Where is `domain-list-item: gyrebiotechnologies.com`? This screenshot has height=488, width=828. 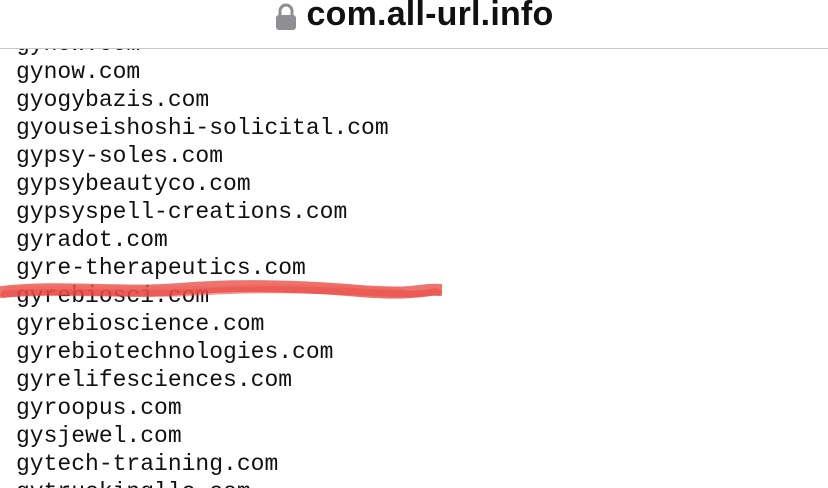 domain-list-item: gyrebiotechnologies.com is located at coordinates (202, 352).